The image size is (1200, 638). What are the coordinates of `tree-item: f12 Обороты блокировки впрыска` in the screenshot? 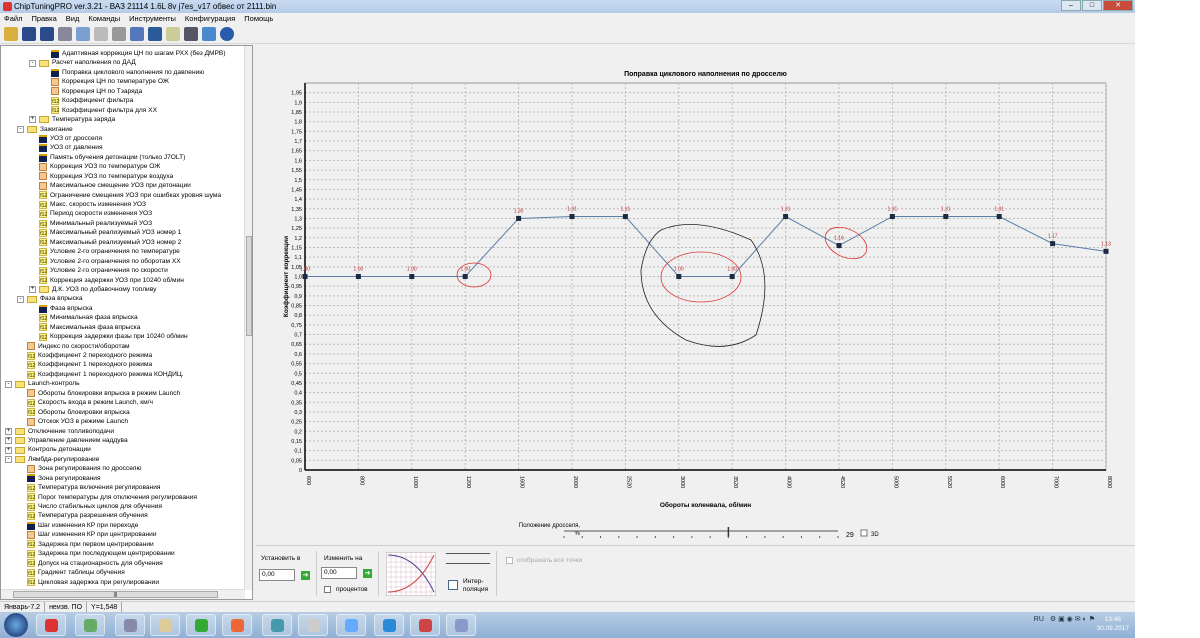 It's located at (123, 412).